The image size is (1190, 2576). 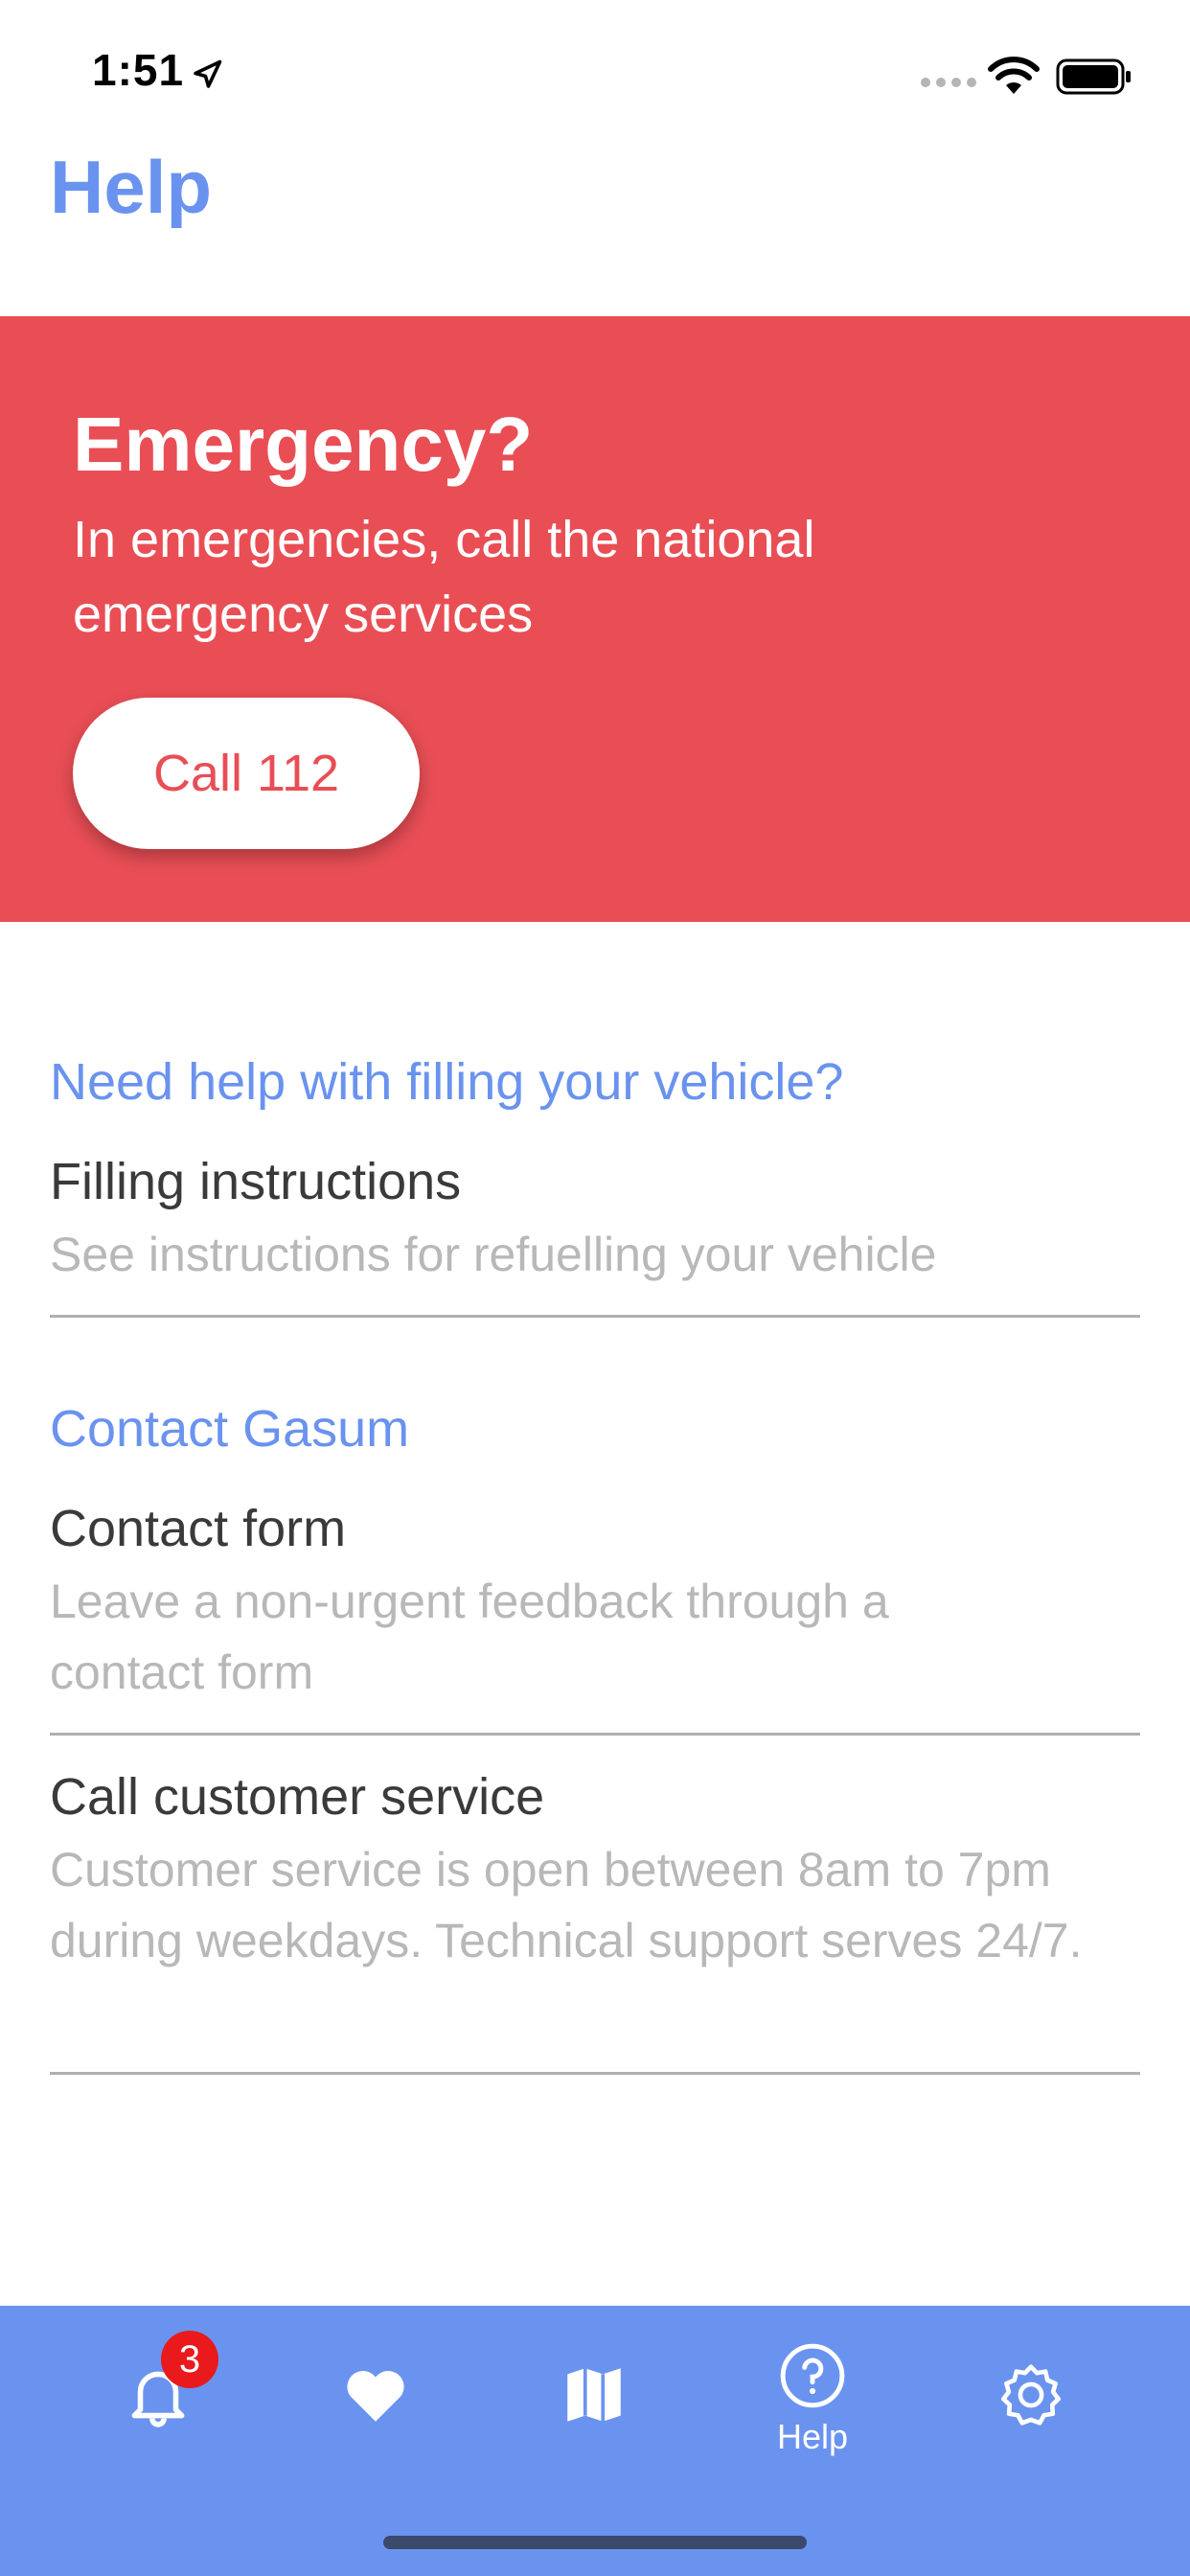 What do you see at coordinates (1094, 76) in the screenshot?
I see `battery-icon` at bounding box center [1094, 76].